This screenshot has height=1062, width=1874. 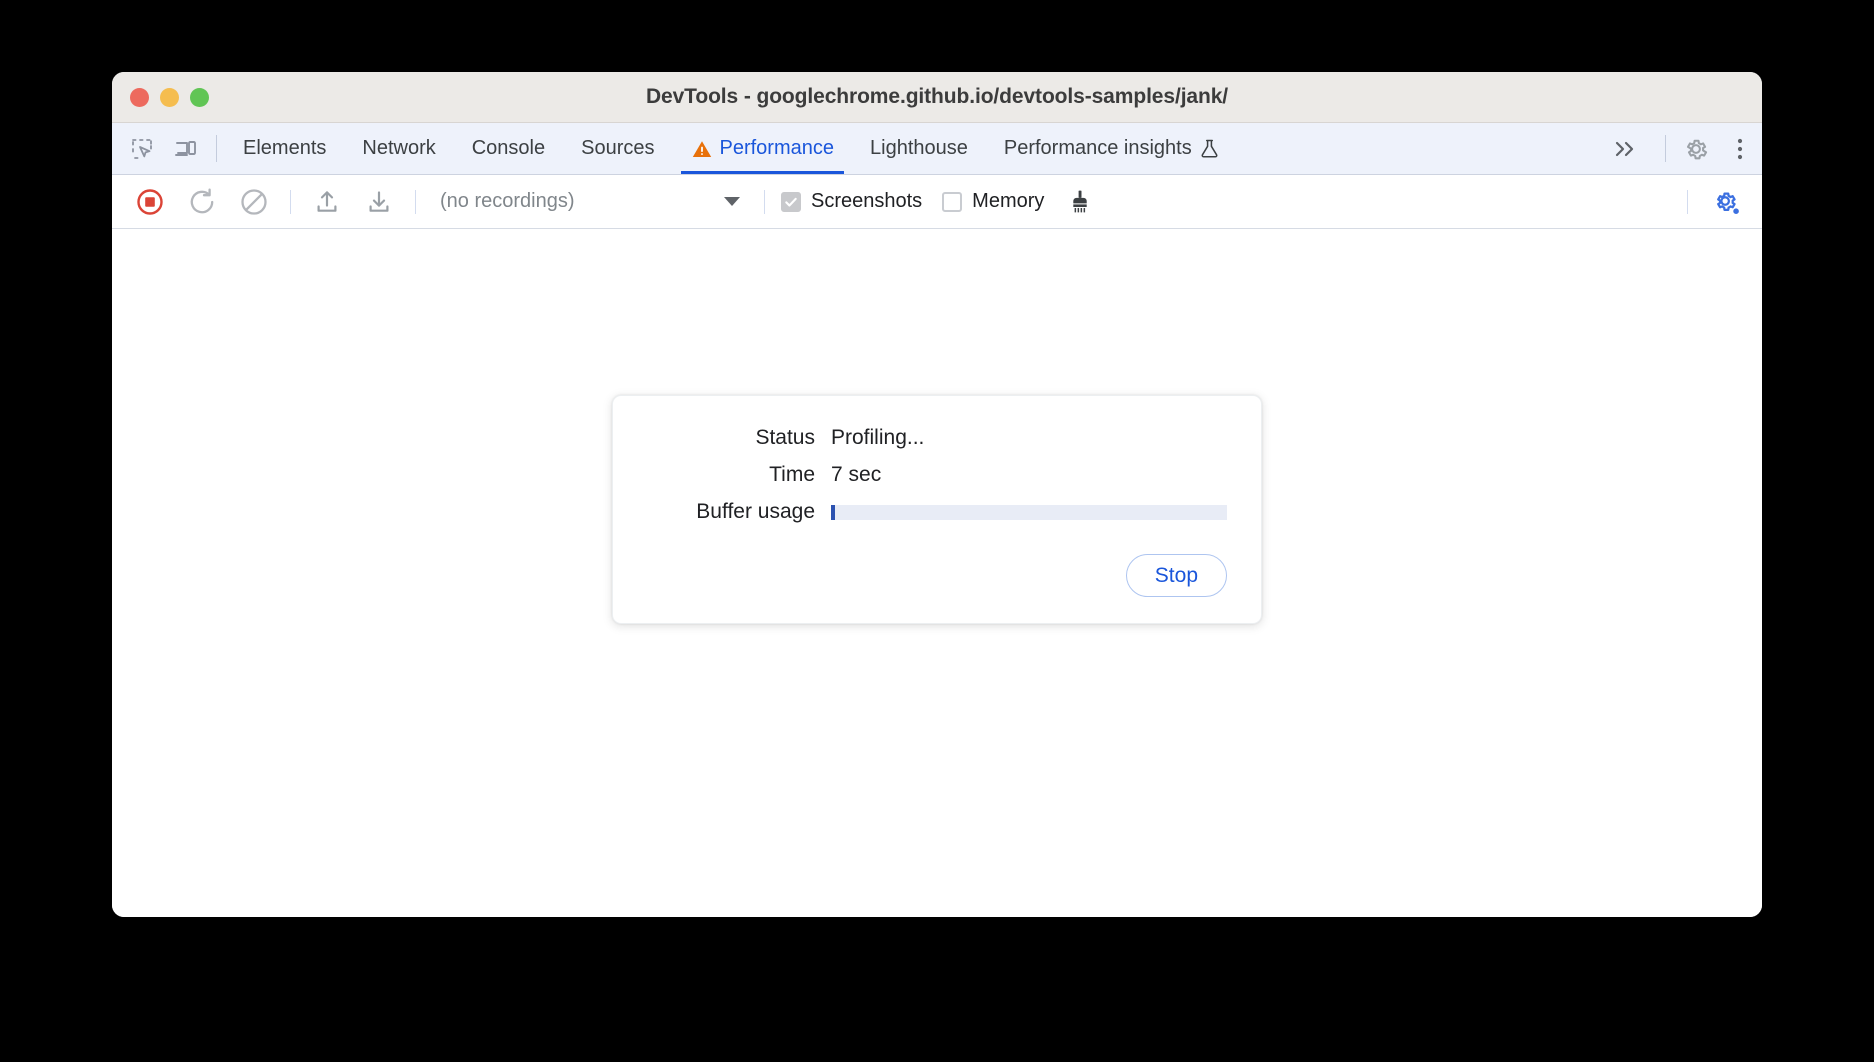 I want to click on time-row-value: 7 sec, so click(x=856, y=474).